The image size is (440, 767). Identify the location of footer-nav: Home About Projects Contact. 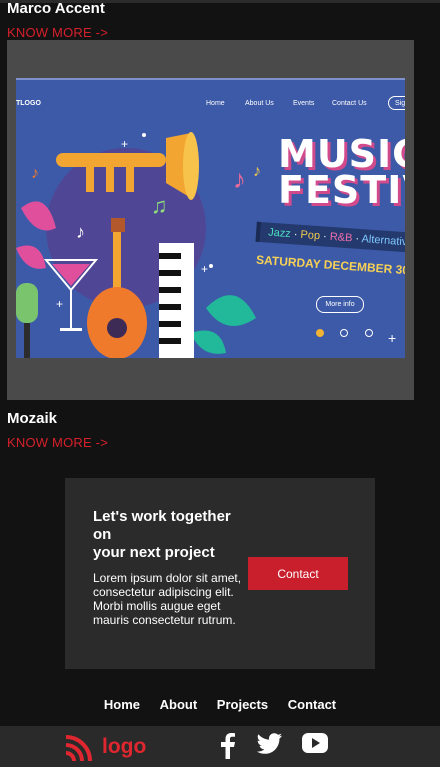
(220, 704).